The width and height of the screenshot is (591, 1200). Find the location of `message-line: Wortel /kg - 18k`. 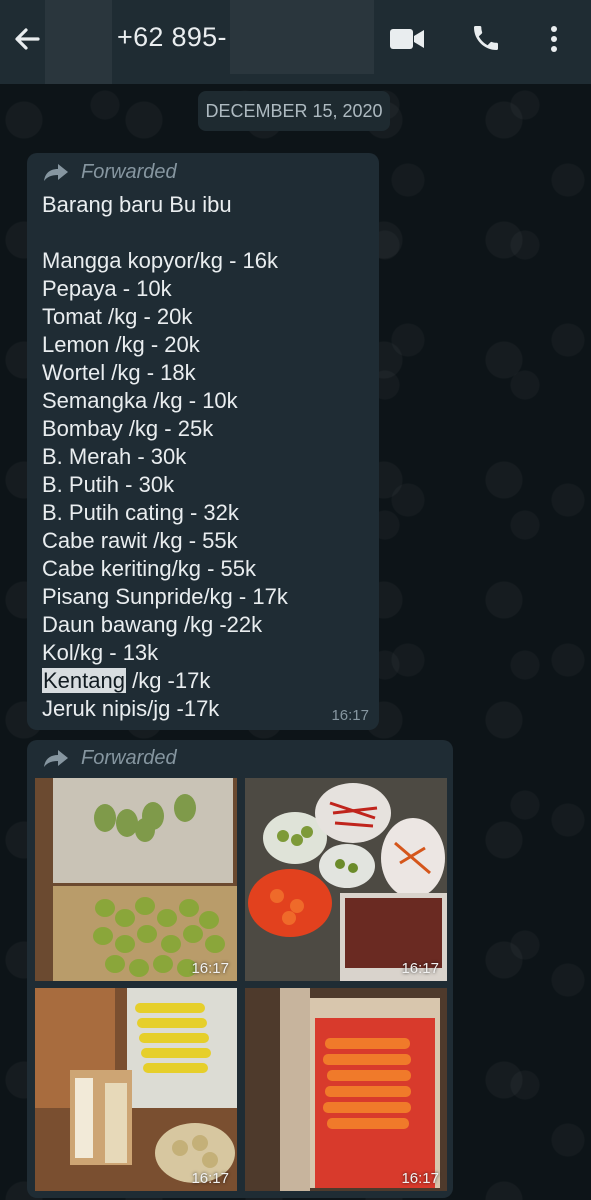

message-line: Wortel /kg - 18k is located at coordinates (119, 372).